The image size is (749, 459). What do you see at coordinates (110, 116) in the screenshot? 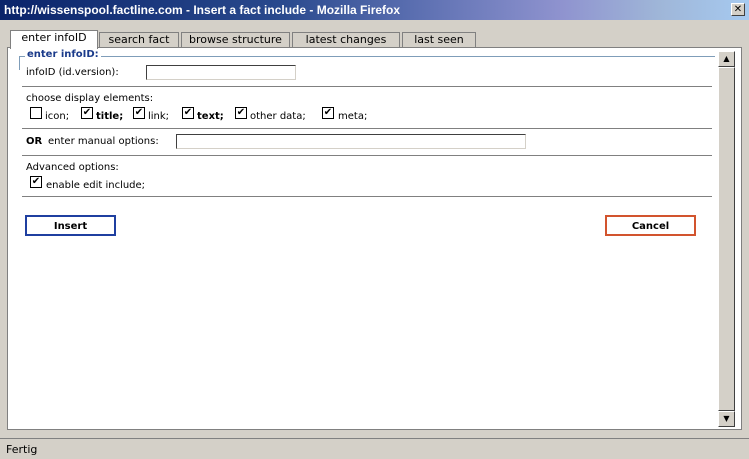
I see `title-checkbox-label: title;` at bounding box center [110, 116].